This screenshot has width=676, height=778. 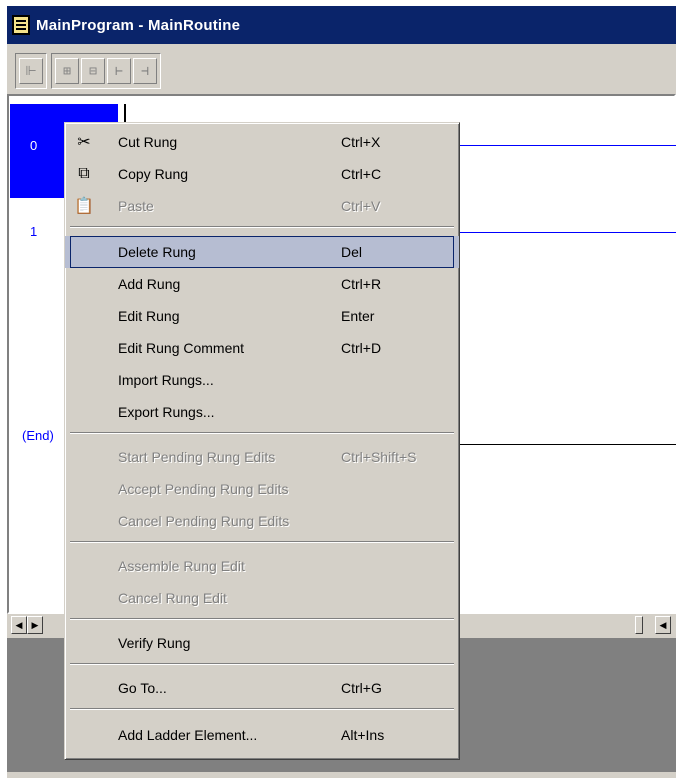 I want to click on scissors-icon: ✂, so click(x=84, y=142).